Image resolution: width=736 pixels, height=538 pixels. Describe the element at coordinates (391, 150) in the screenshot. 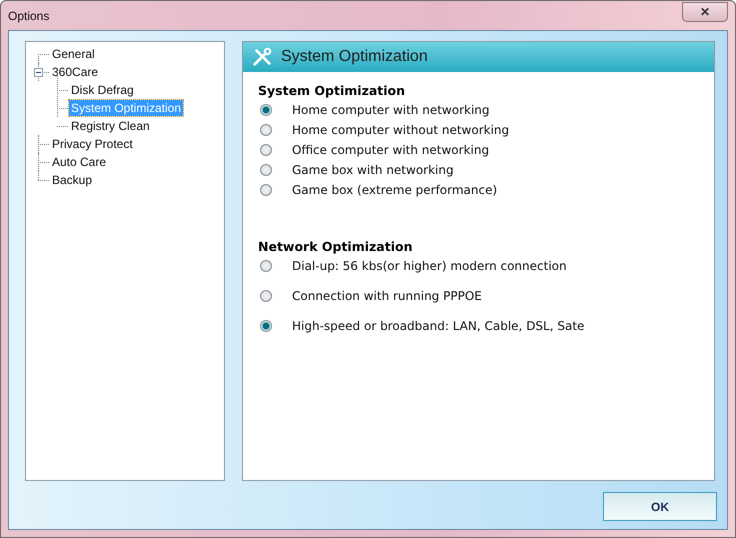

I see `option-label: Office computer with networking` at that location.